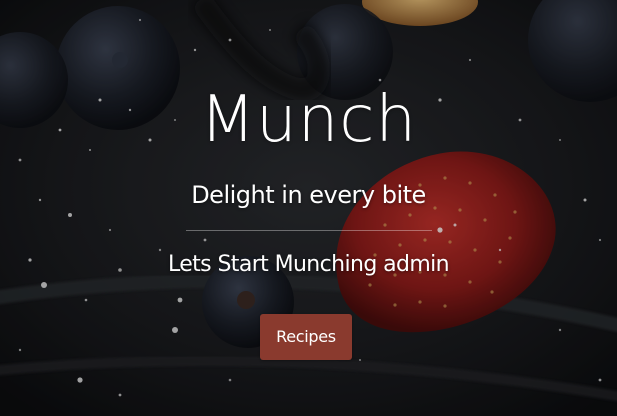 Image resolution: width=617 pixels, height=416 pixels. Describe the element at coordinates (308, 195) in the screenshot. I see `hero-tagline: Delight in every bite` at that location.